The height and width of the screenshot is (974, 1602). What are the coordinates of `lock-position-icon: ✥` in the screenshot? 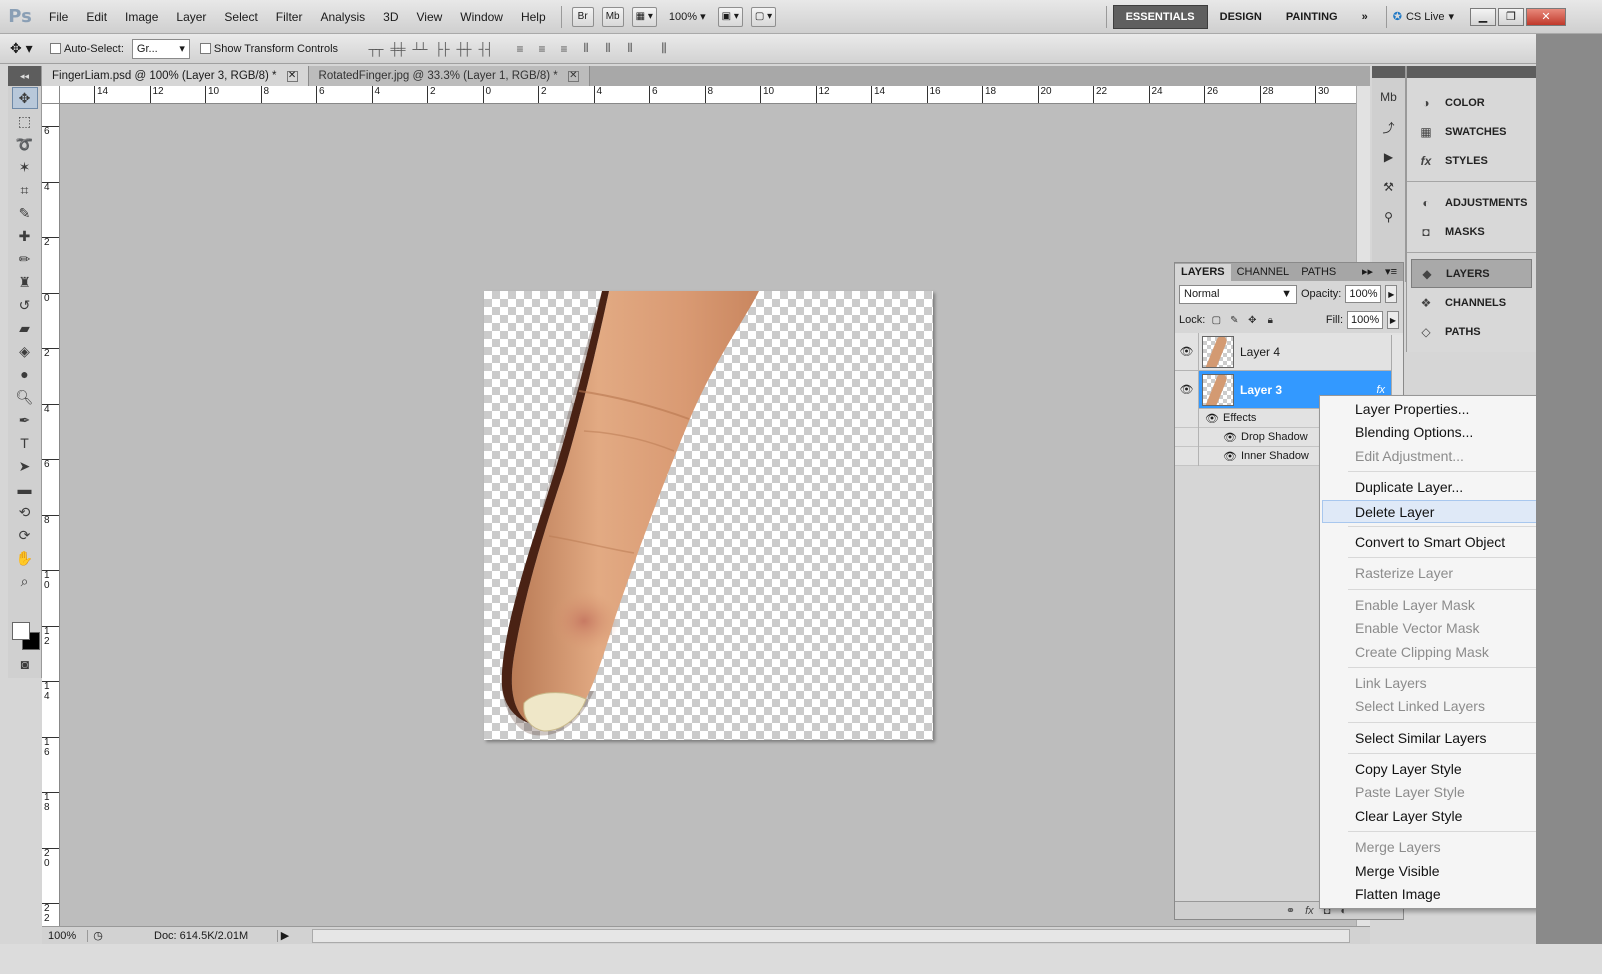 It's located at (1252, 320).